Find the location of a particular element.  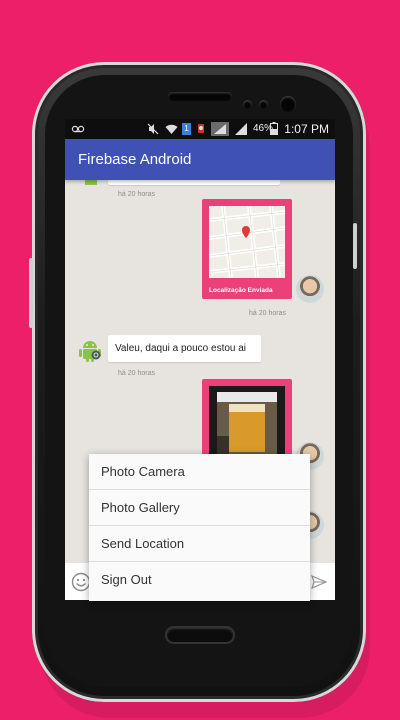

location-message-card: Localização Enviada is located at coordinates (247, 249).